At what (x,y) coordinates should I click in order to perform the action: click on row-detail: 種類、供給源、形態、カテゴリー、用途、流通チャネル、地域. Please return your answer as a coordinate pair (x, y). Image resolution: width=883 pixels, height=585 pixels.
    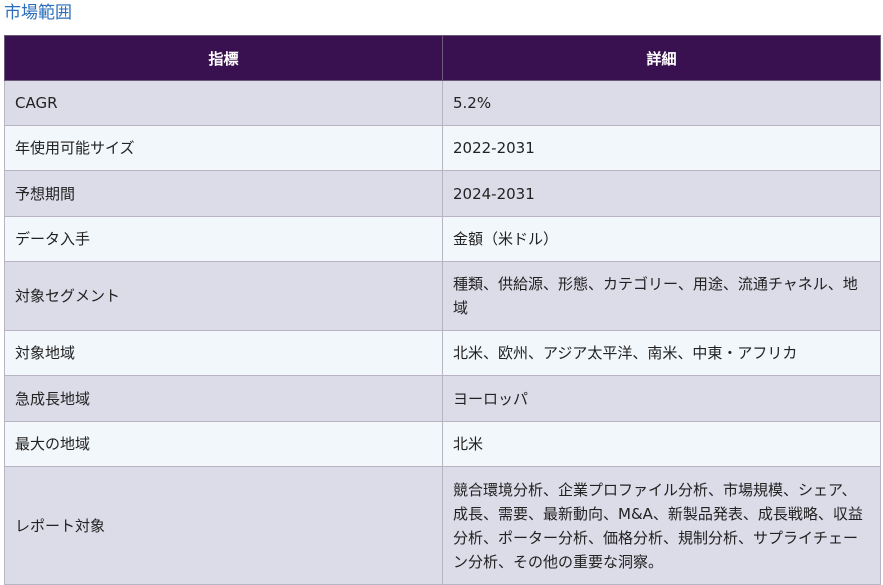
    Looking at the image, I should click on (661, 296).